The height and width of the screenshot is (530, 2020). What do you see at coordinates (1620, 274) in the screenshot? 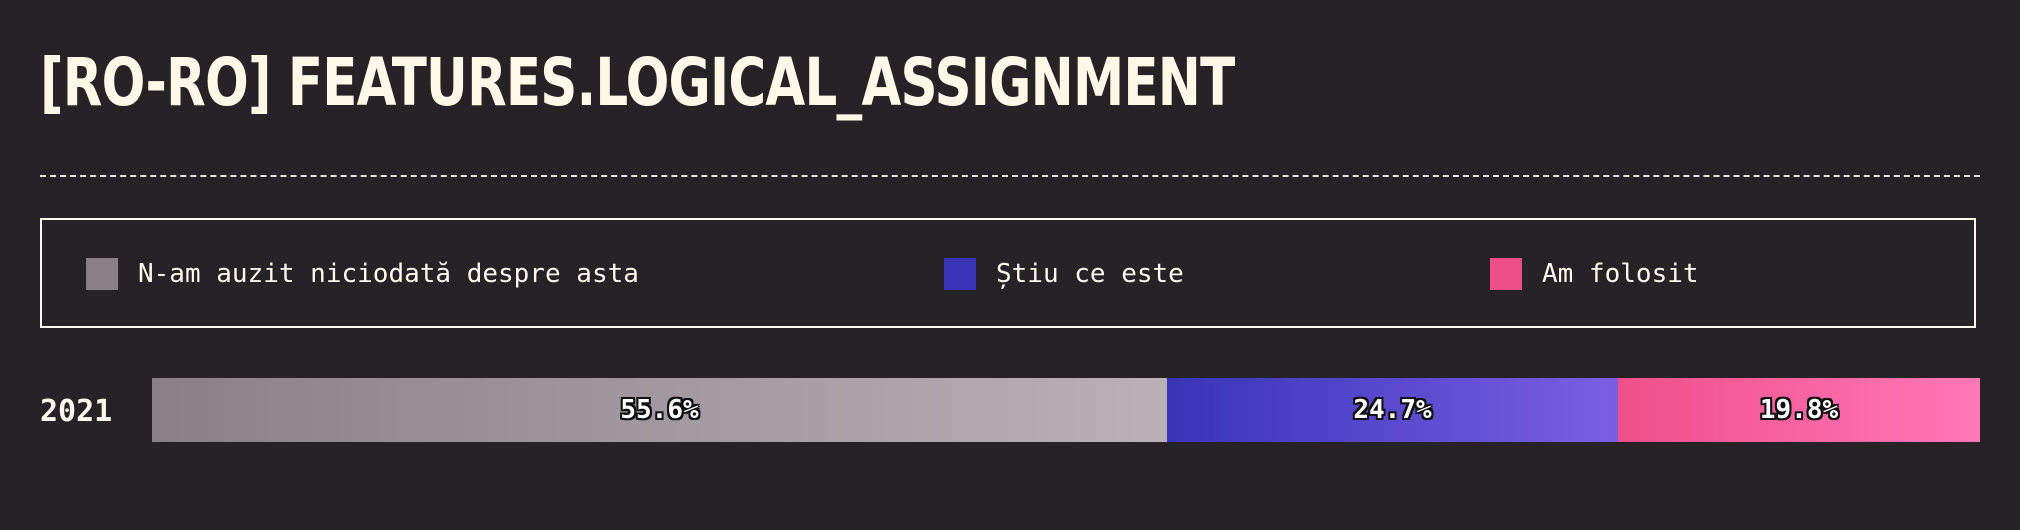
I see `legend-label-used-it: Am folosit` at bounding box center [1620, 274].